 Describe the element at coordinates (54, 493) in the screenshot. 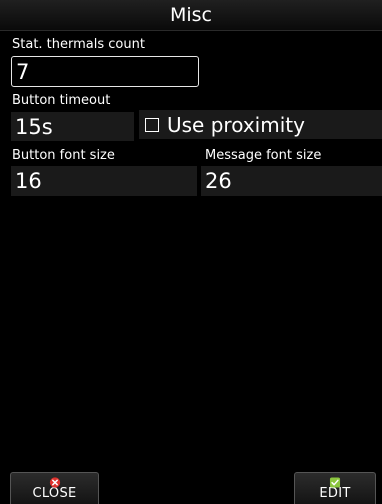

I see `close-button-label: CLOSE` at that location.